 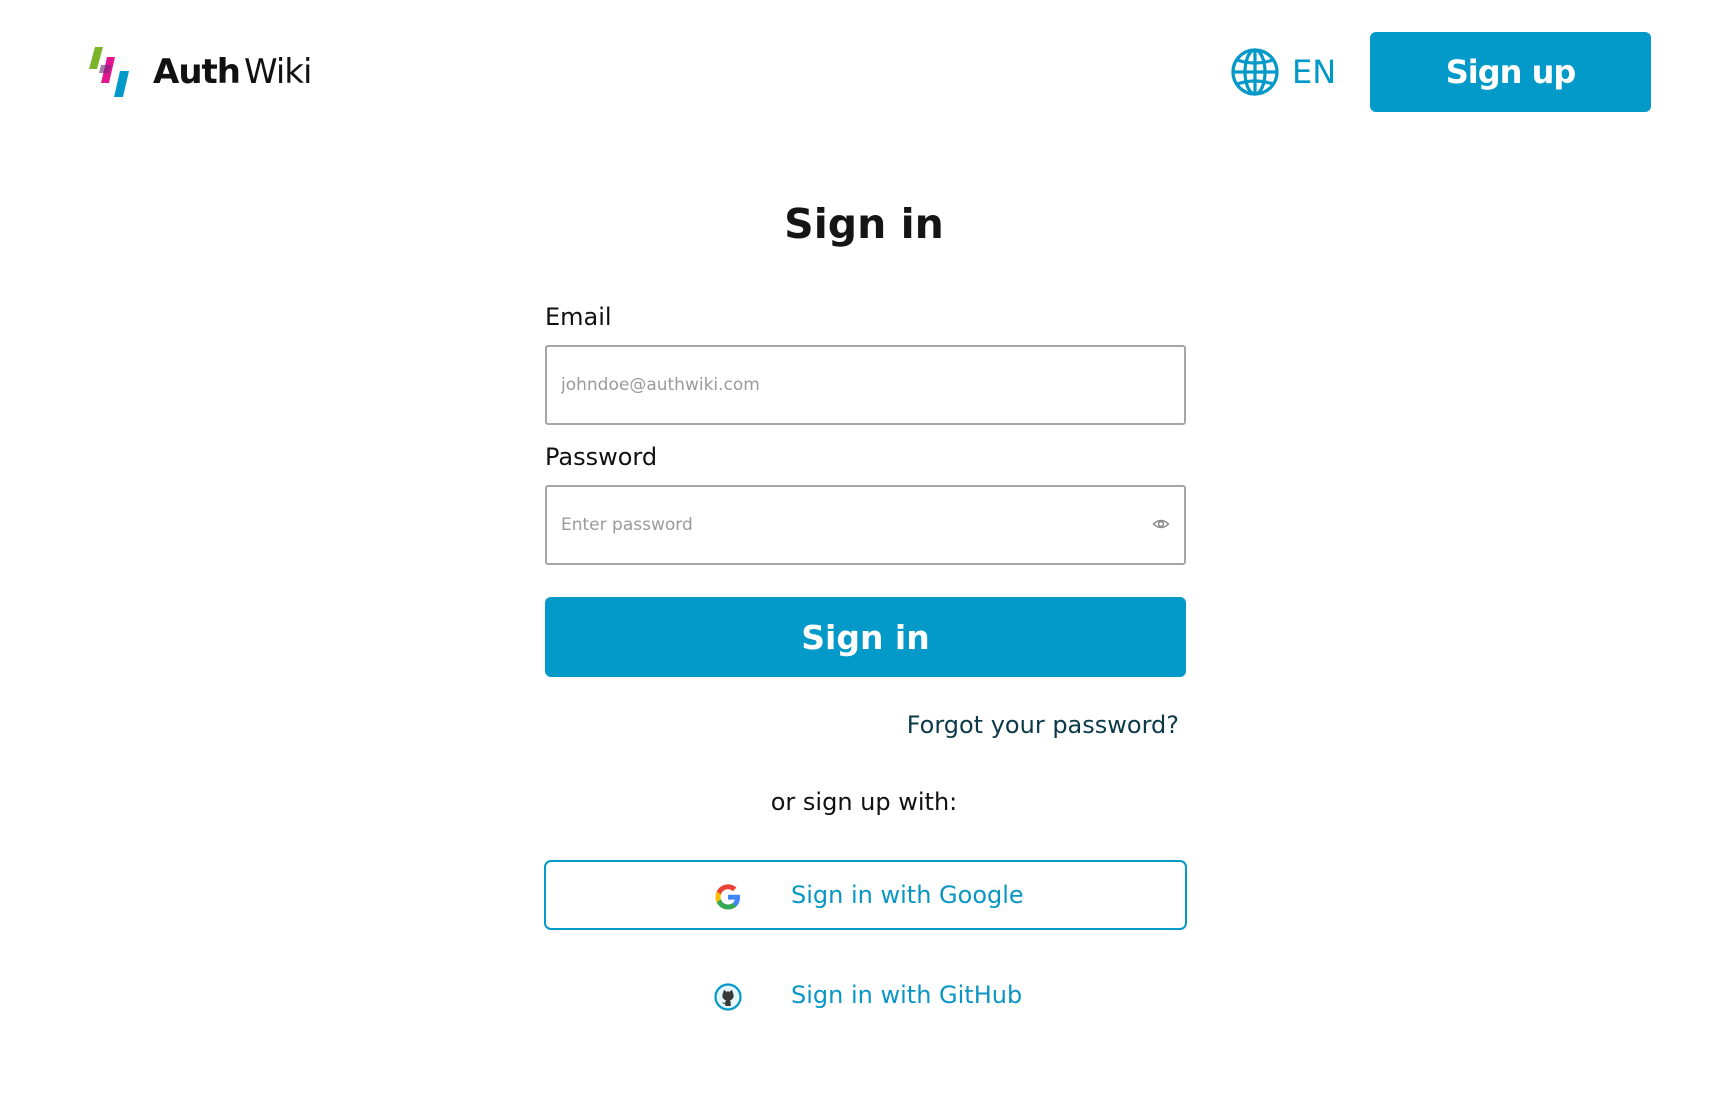 I want to click on logo-mark-icon, so click(x=109, y=72).